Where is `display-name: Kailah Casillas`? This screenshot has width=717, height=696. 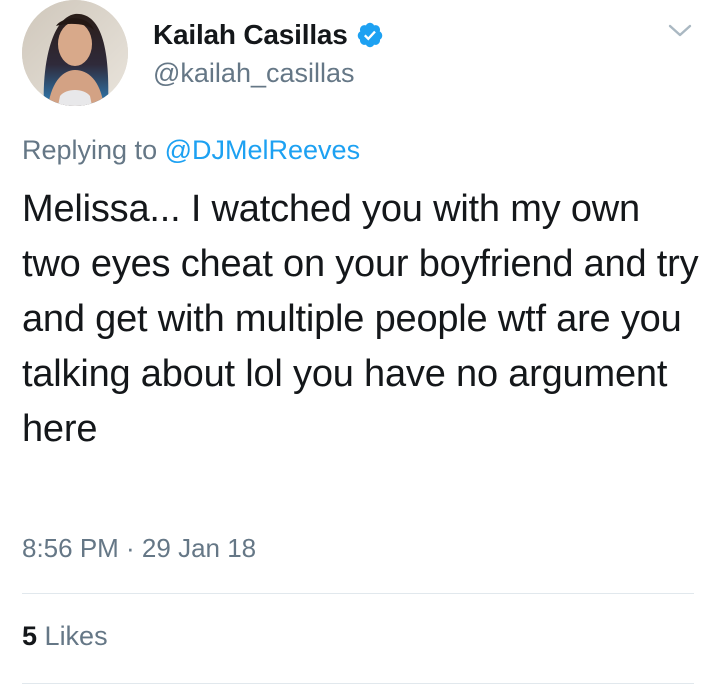 display-name: Kailah Casillas is located at coordinates (250, 35).